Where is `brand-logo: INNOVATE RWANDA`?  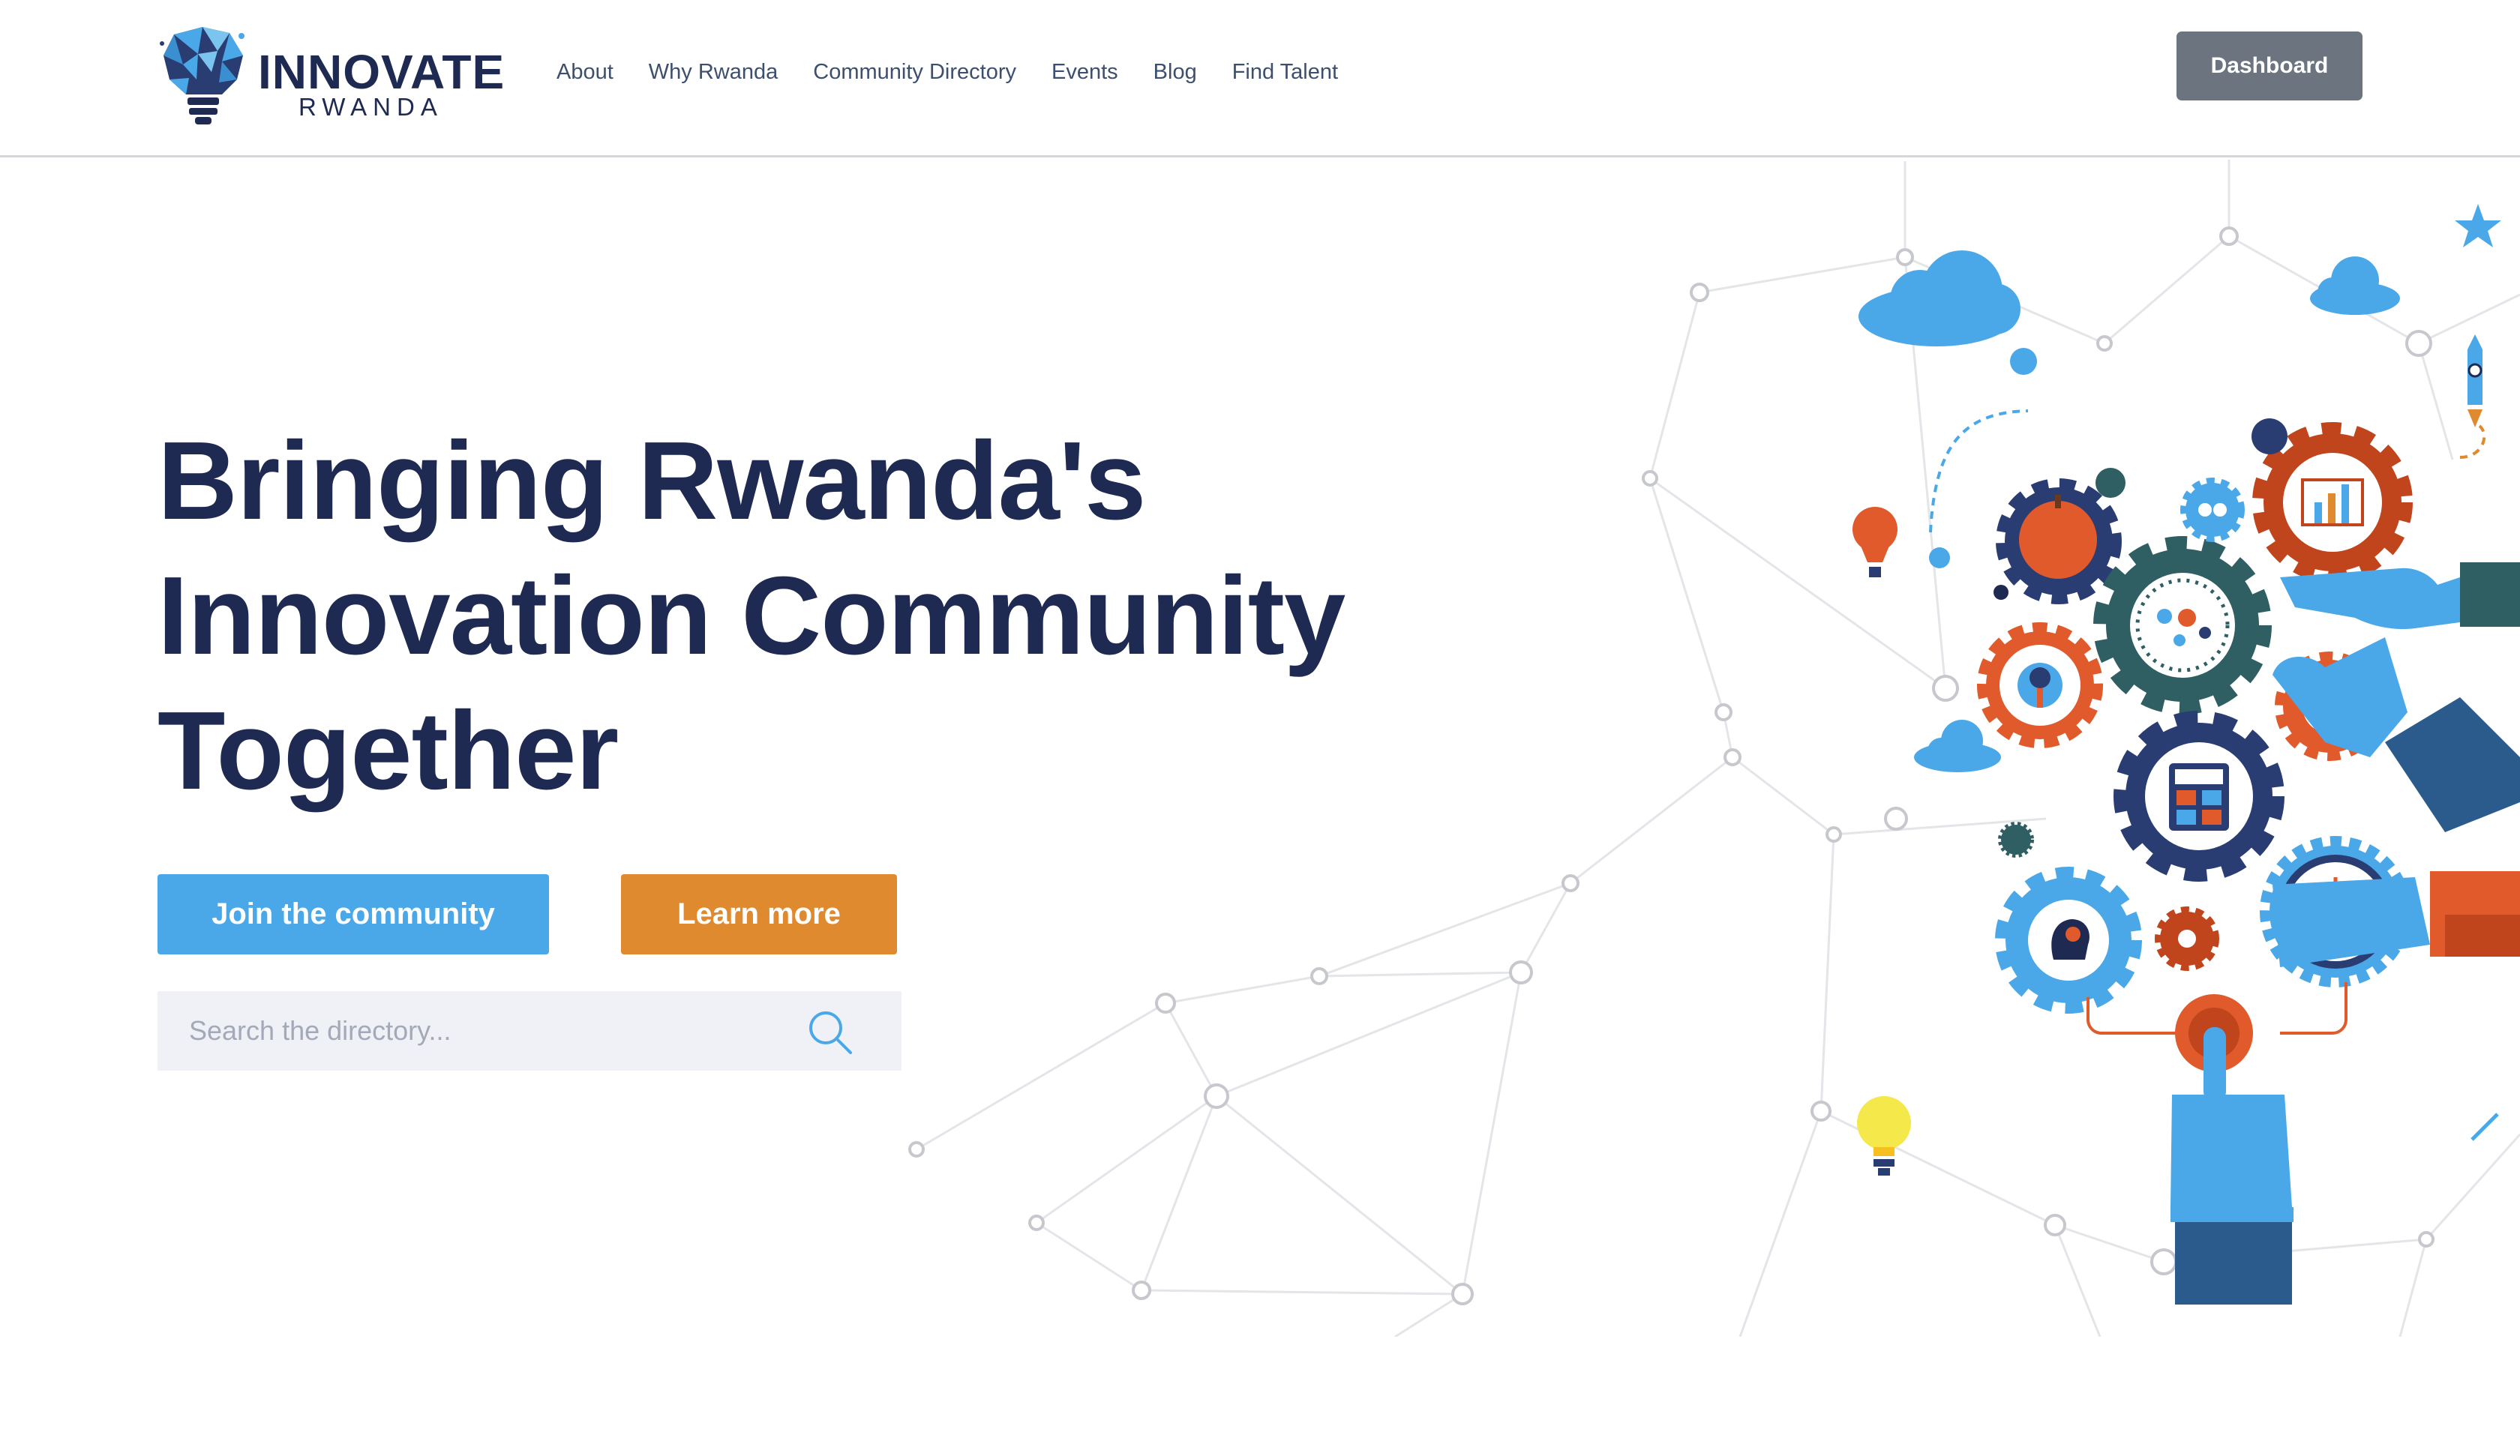 brand-logo: INNOVATE RWANDA is located at coordinates (331, 77).